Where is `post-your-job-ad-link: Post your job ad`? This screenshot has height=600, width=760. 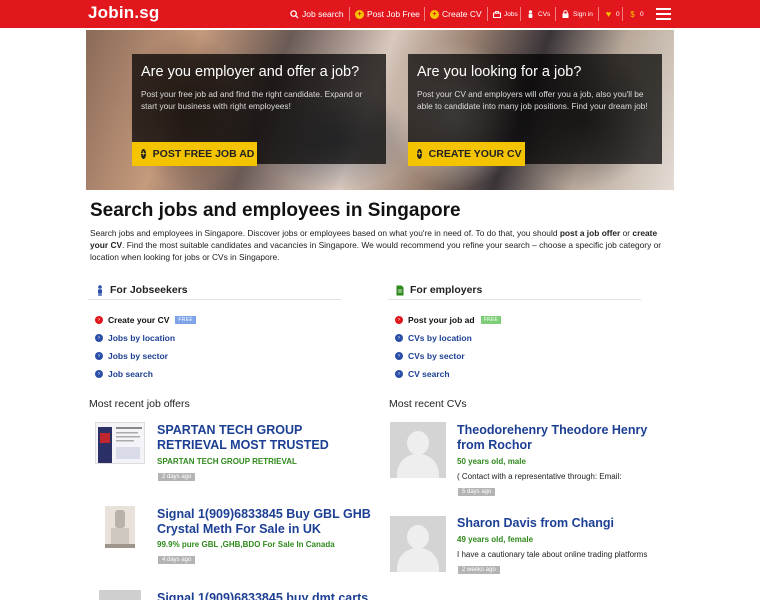
post-your-job-ad-link: Post your job ad is located at coordinates (441, 320).